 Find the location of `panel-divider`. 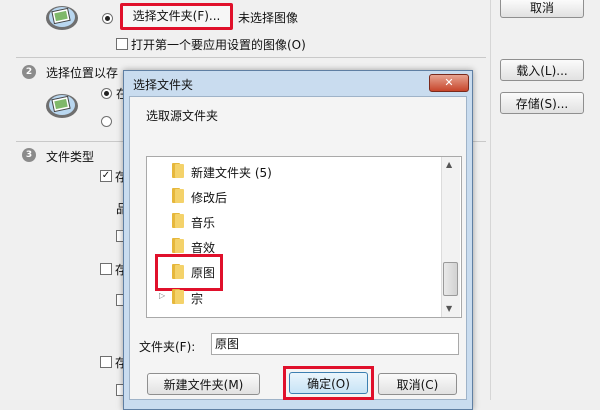

panel-divider is located at coordinates (490, 200).